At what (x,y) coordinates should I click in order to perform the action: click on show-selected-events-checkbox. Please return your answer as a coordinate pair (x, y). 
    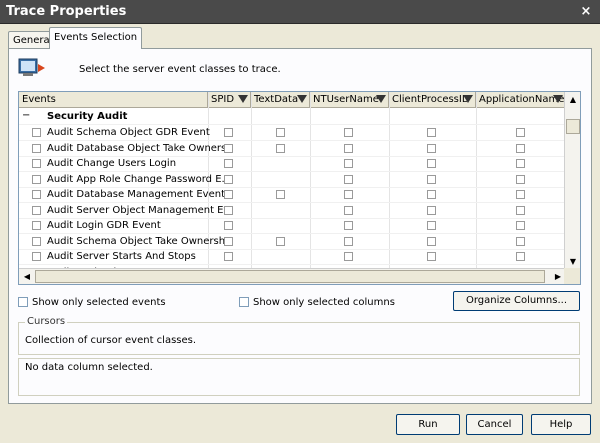
    Looking at the image, I should click on (23, 302).